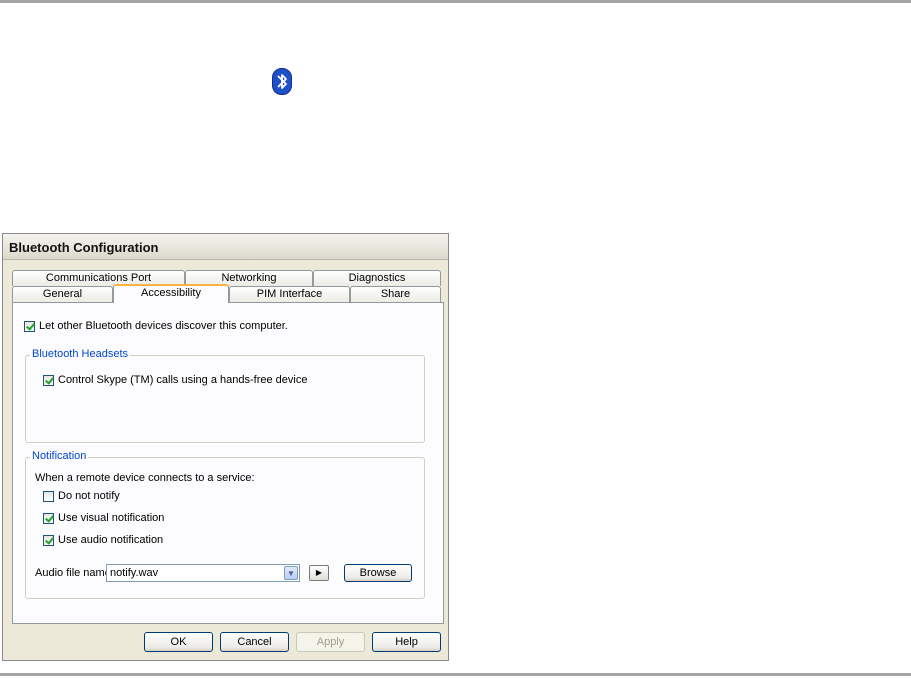  What do you see at coordinates (134, 573) in the screenshot?
I see `audio-file-value: notify.wav` at bounding box center [134, 573].